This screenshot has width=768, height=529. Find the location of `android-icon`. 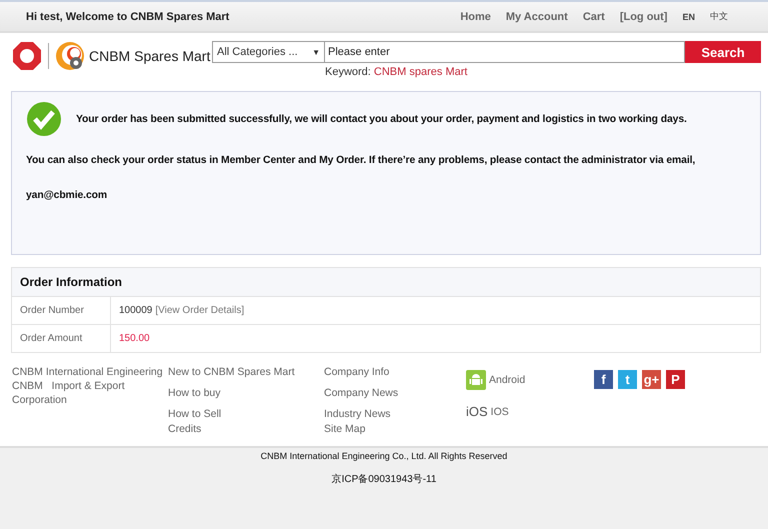

android-icon is located at coordinates (476, 380).